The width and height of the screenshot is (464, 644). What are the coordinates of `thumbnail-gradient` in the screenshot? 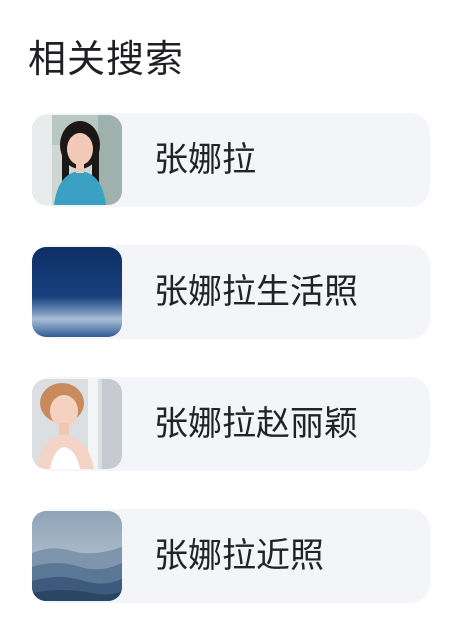 It's located at (77, 292).